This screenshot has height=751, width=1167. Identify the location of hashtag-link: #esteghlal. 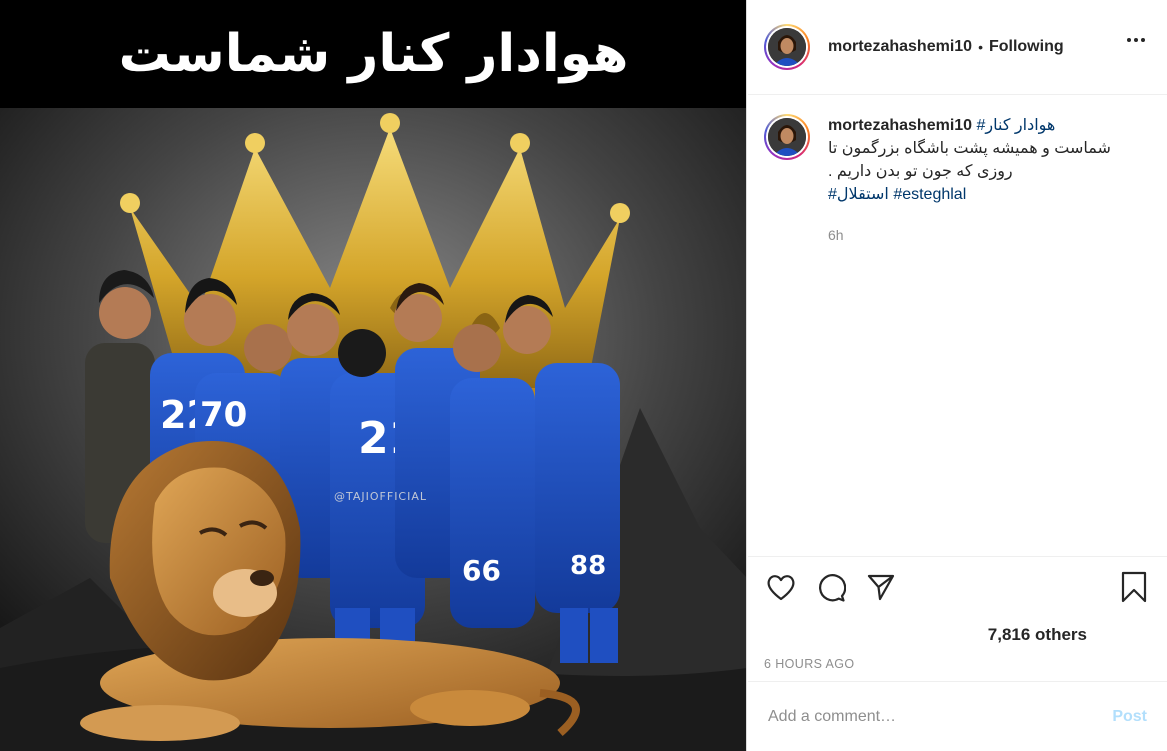
(929, 194).